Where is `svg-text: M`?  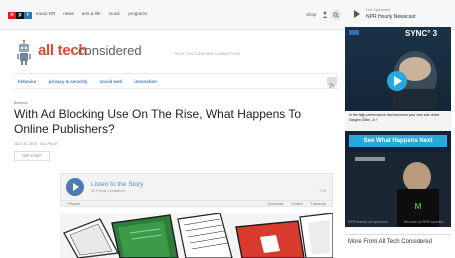 svg-text: M is located at coordinates (418, 206).